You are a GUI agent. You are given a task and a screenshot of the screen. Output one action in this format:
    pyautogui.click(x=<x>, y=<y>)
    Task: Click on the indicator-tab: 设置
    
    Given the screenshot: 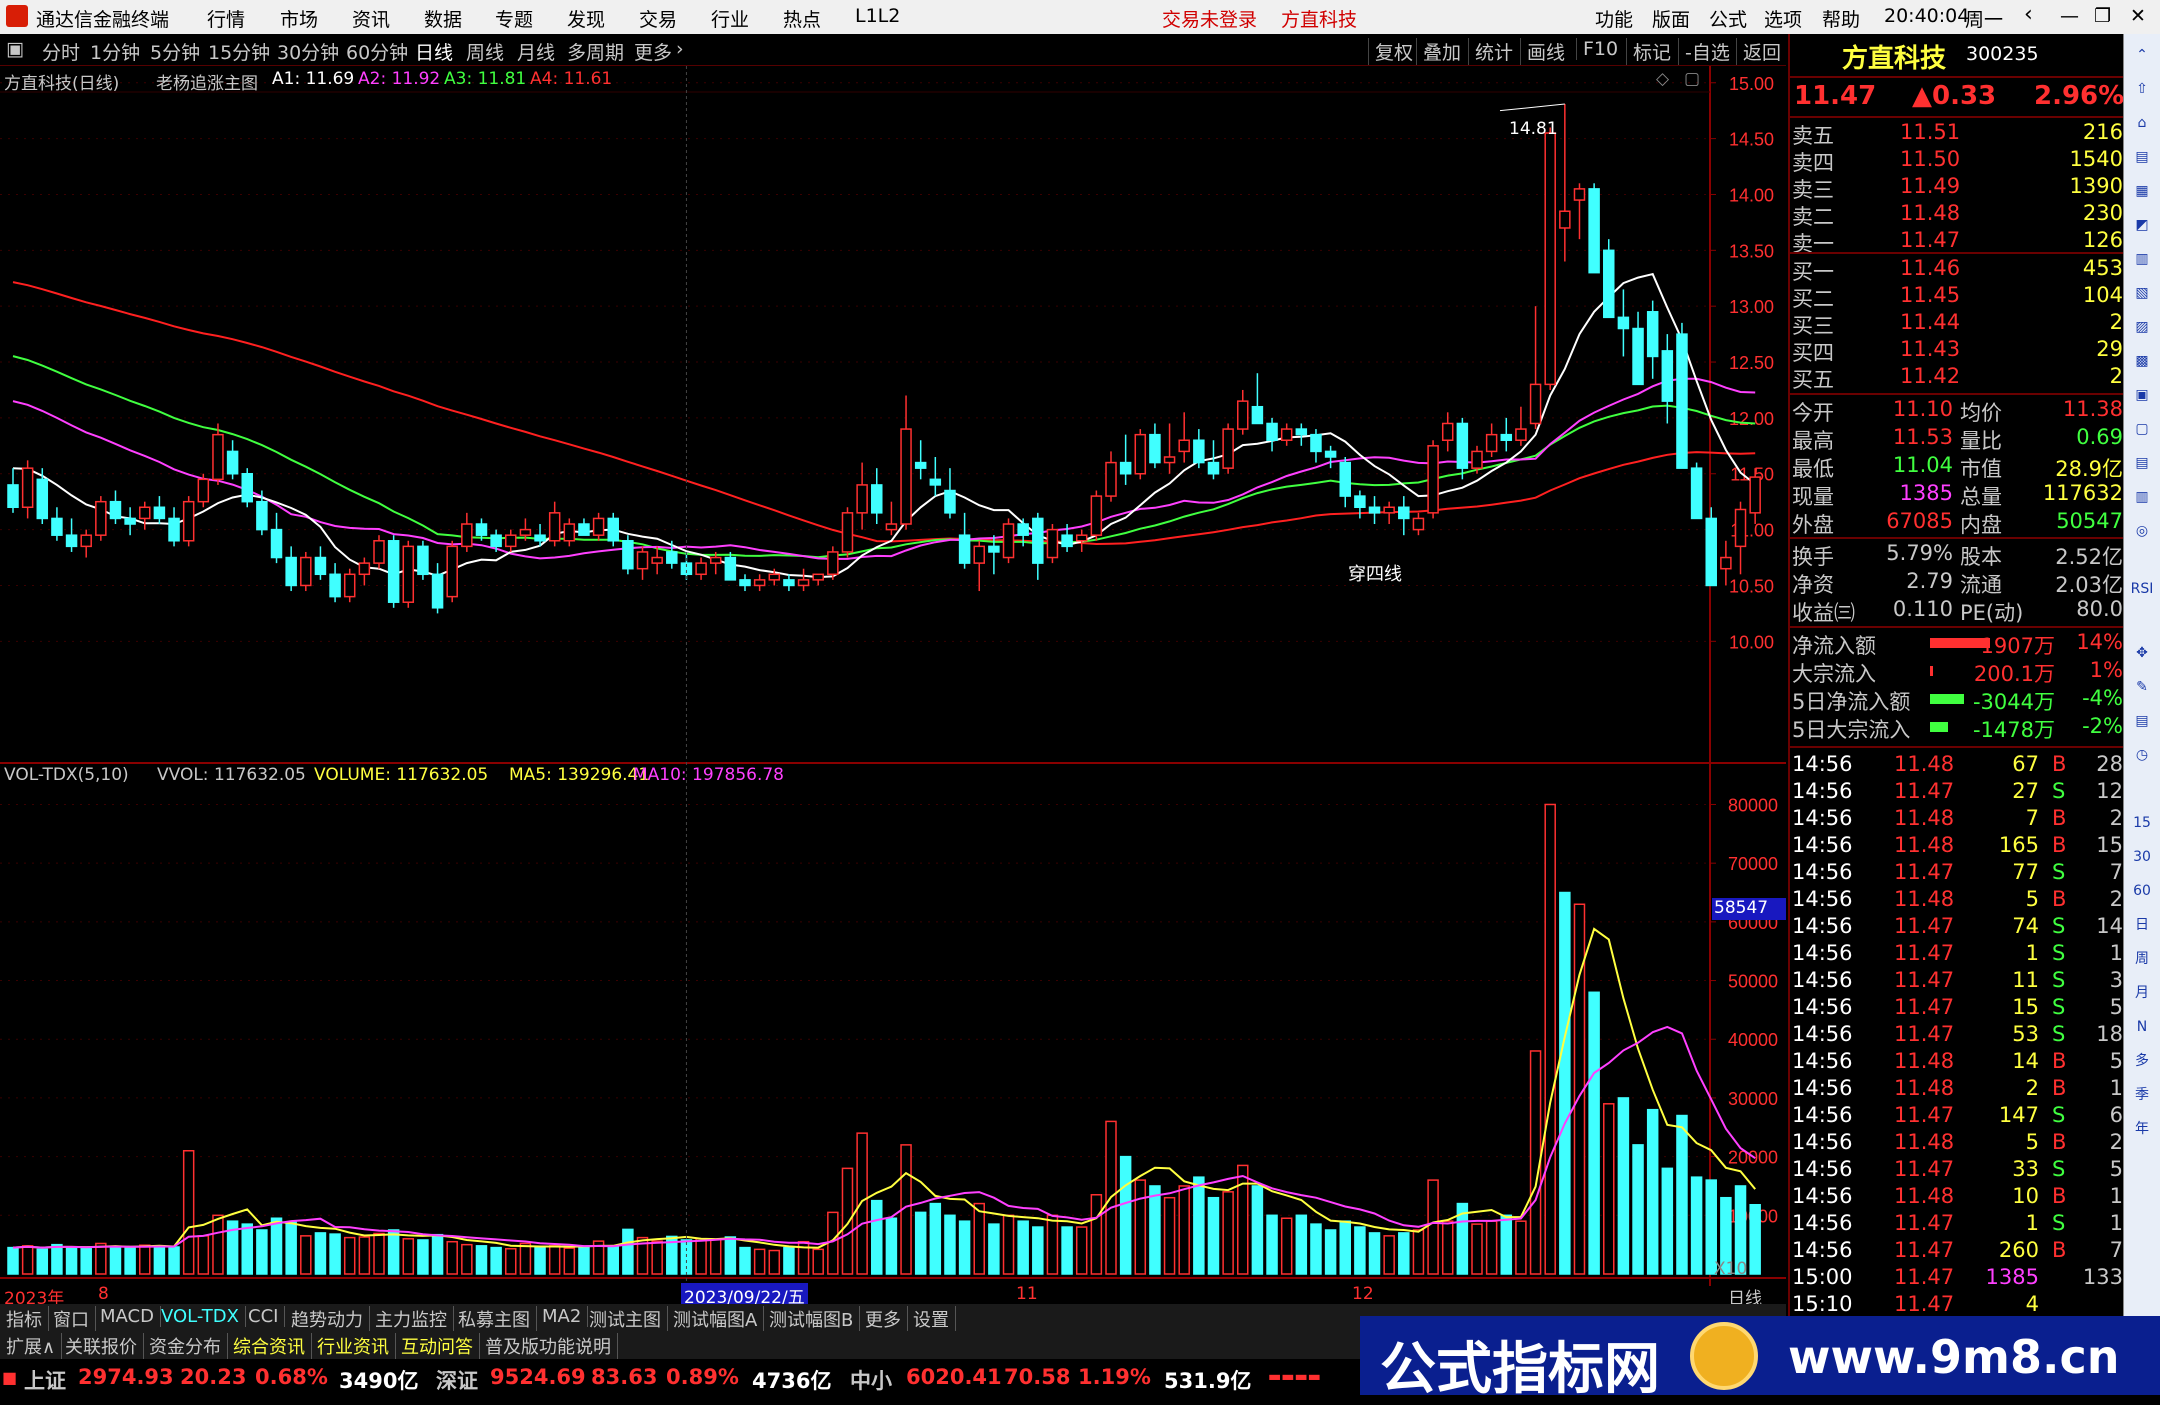 What is the action you would take?
    pyautogui.click(x=931, y=1319)
    